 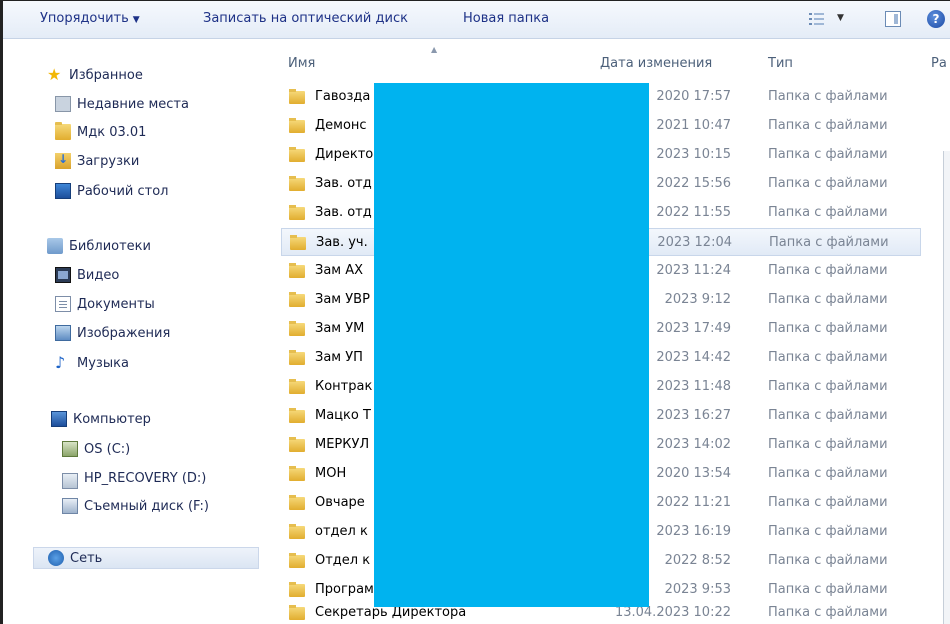 I want to click on file-name: Мацко Т, so click(x=343, y=415).